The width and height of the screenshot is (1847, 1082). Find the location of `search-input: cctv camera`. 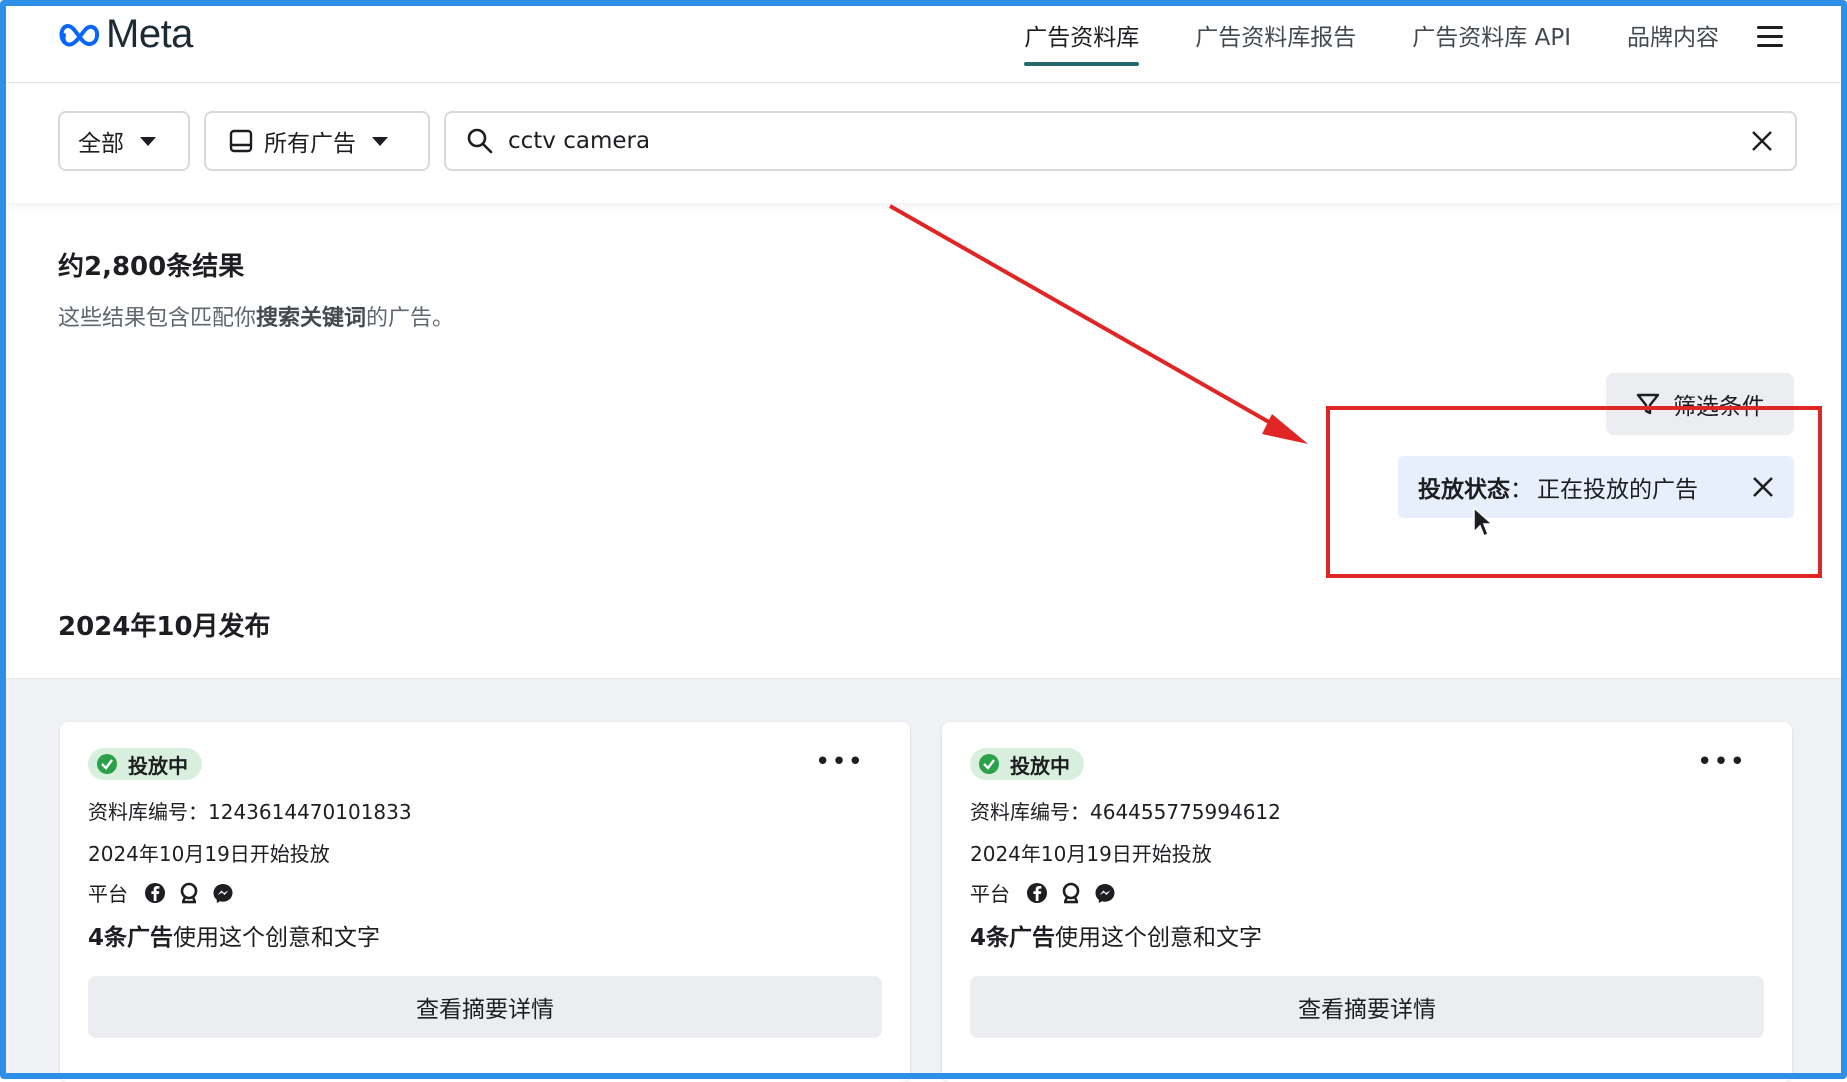

search-input: cctv camera is located at coordinates (1129, 141).